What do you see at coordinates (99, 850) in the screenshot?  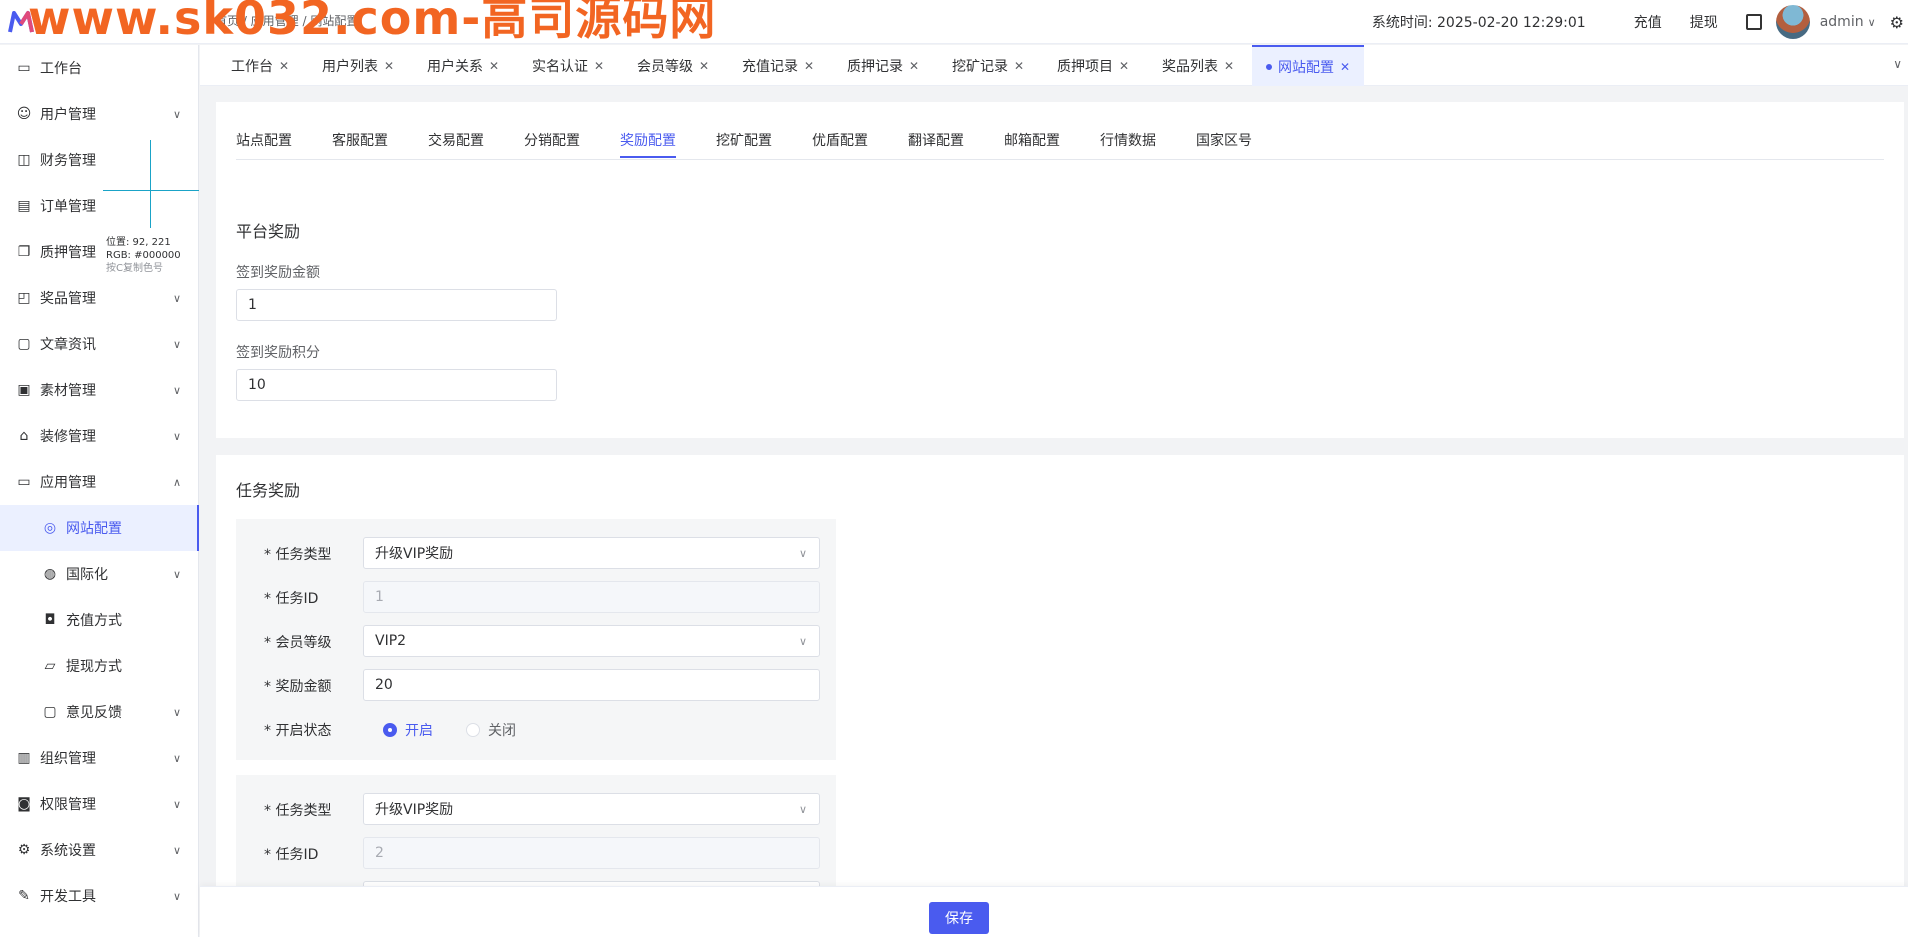 I see `sidebar-item-system-settings: ⚙ 系统设置 ∨` at bounding box center [99, 850].